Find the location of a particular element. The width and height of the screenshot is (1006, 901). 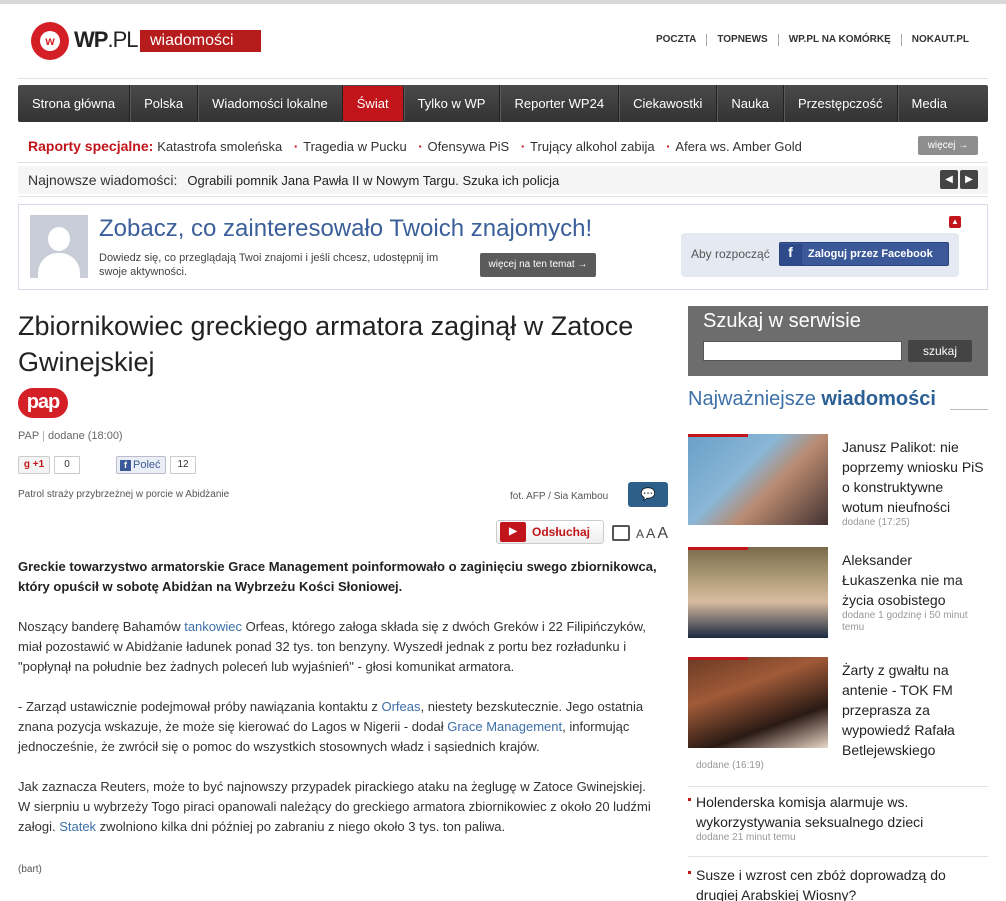

section-badge: wiadomości is located at coordinates (200, 41).